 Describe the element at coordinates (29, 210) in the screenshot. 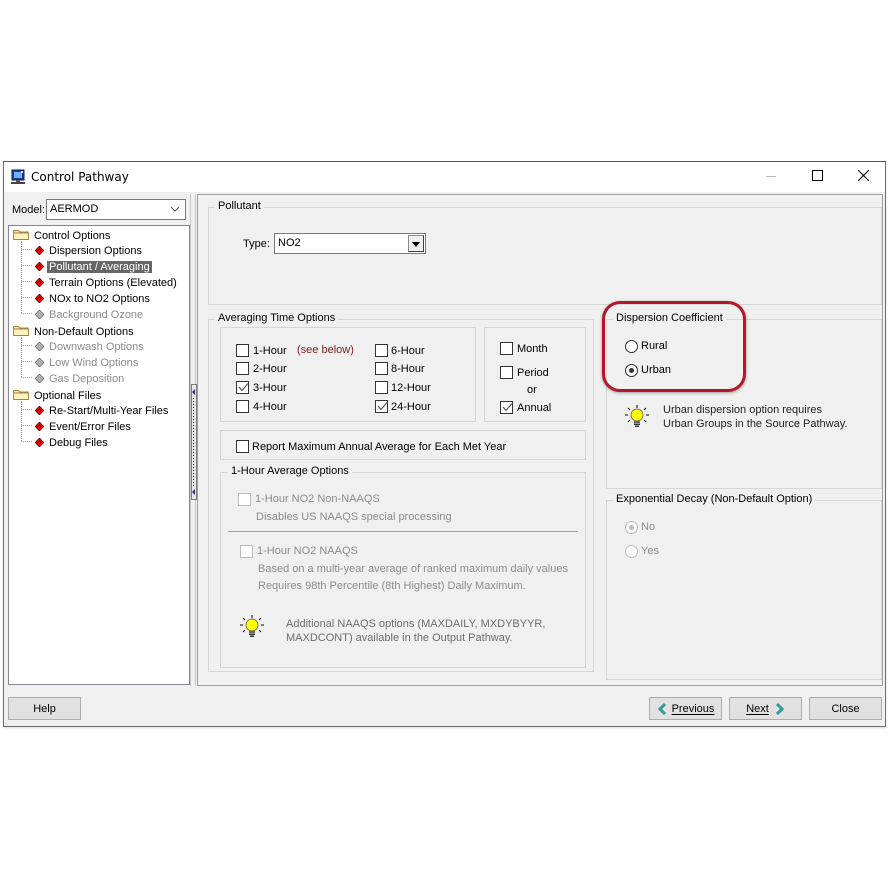

I see `model-label: Model:` at that location.